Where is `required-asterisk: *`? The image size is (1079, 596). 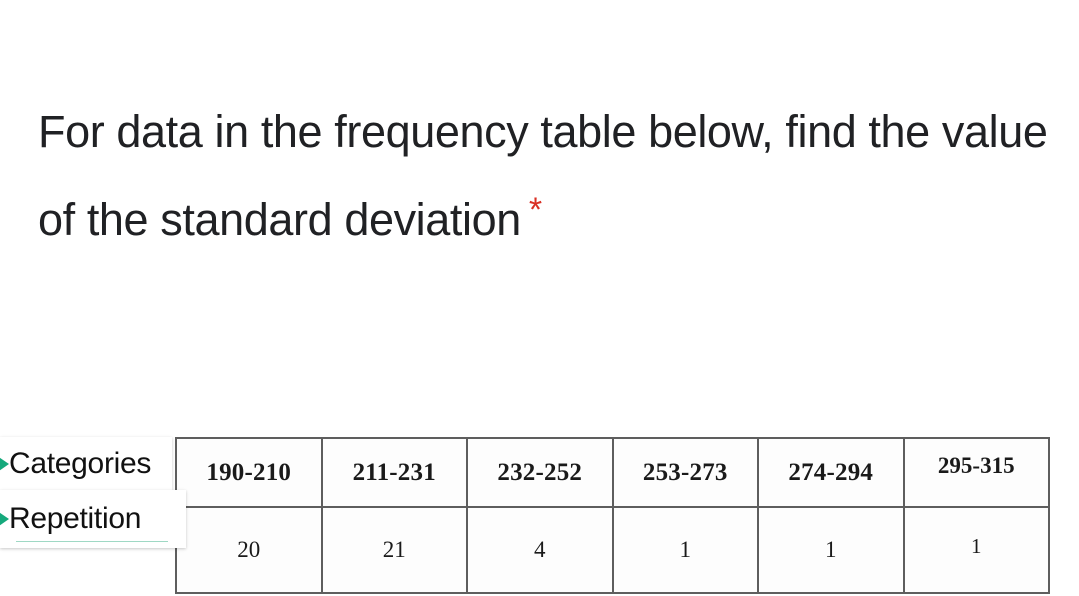 required-asterisk: * is located at coordinates (535, 210).